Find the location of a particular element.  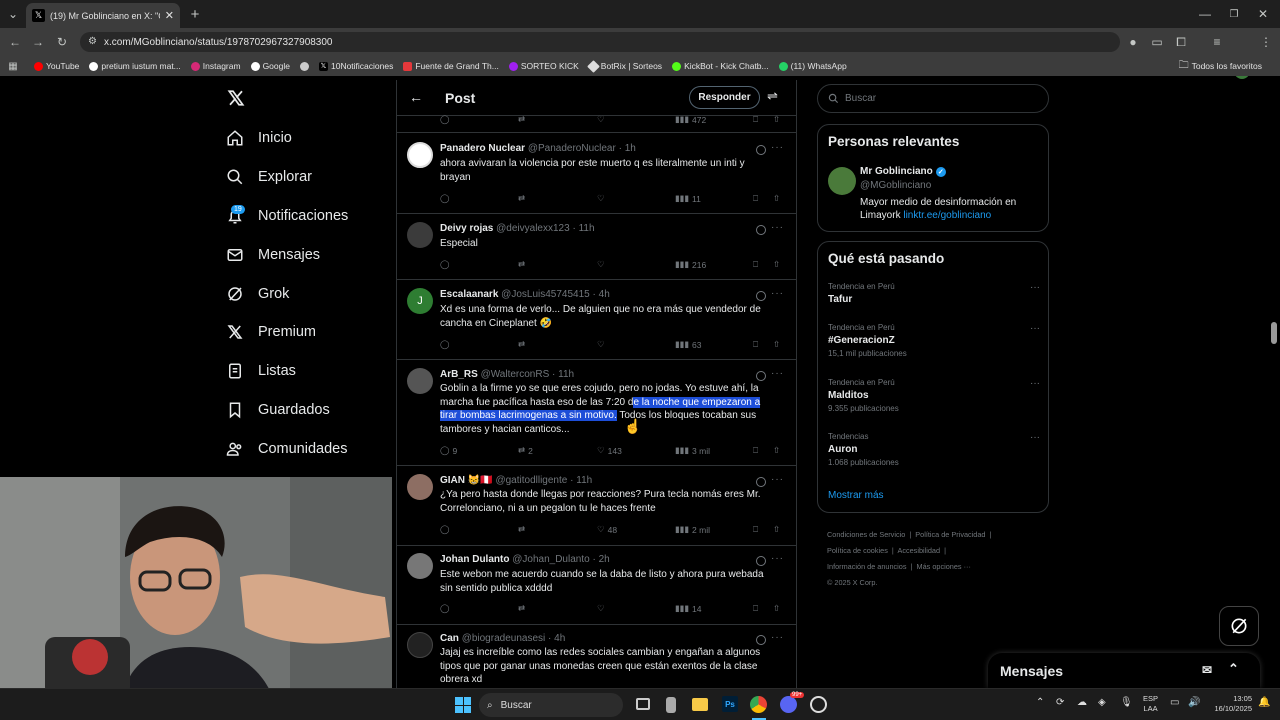

reply-icon: ◯ 9 is located at coordinates (448, 450).